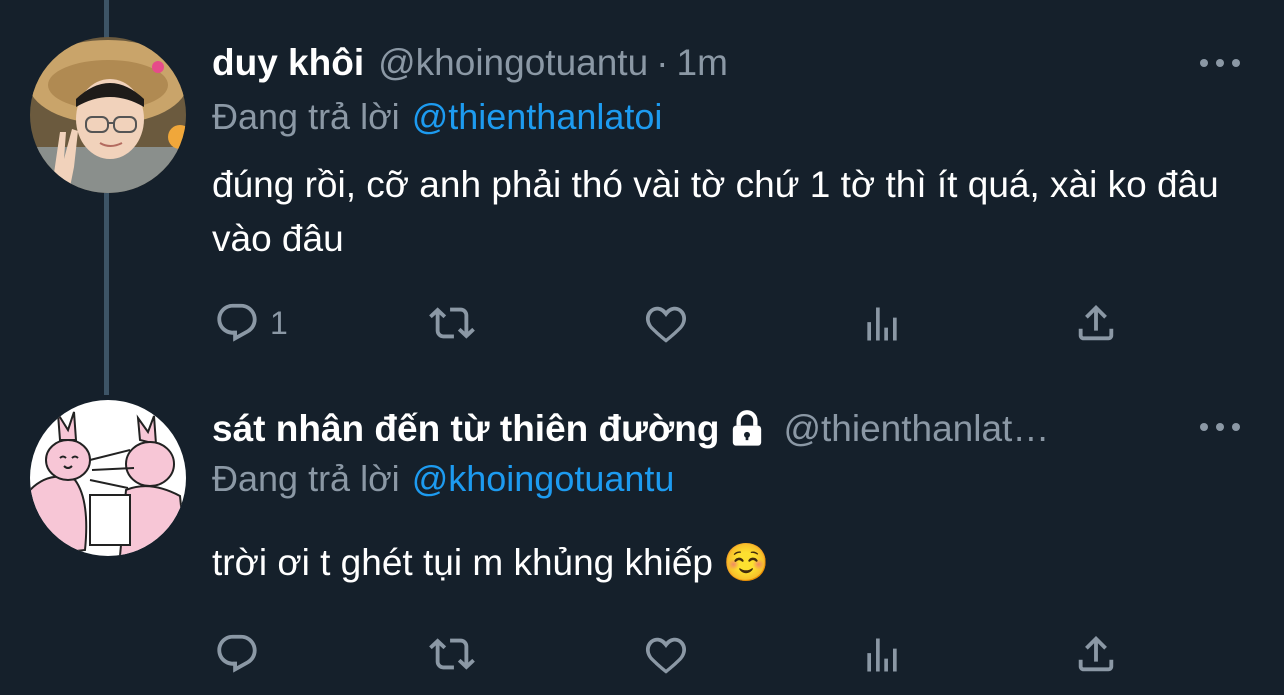 Image resolution: width=1284 pixels, height=695 pixels. What do you see at coordinates (288, 63) in the screenshot?
I see `display-name: duy khôi` at bounding box center [288, 63].